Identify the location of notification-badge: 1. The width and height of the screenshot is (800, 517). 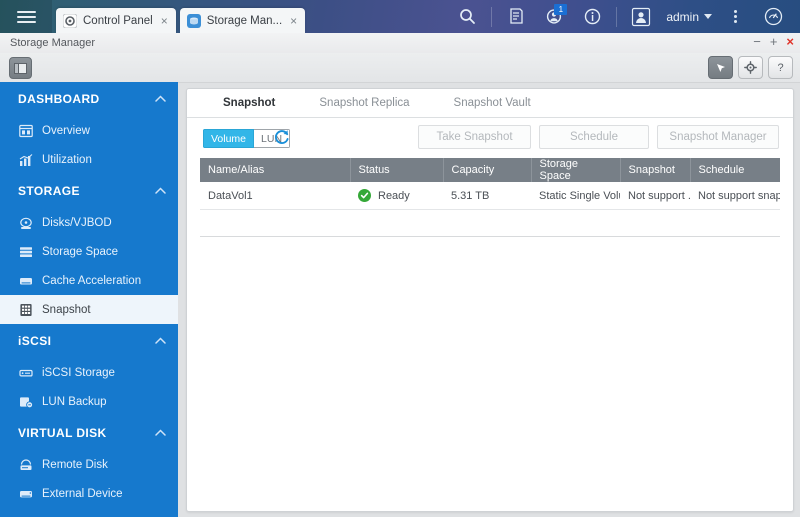
(561, 9).